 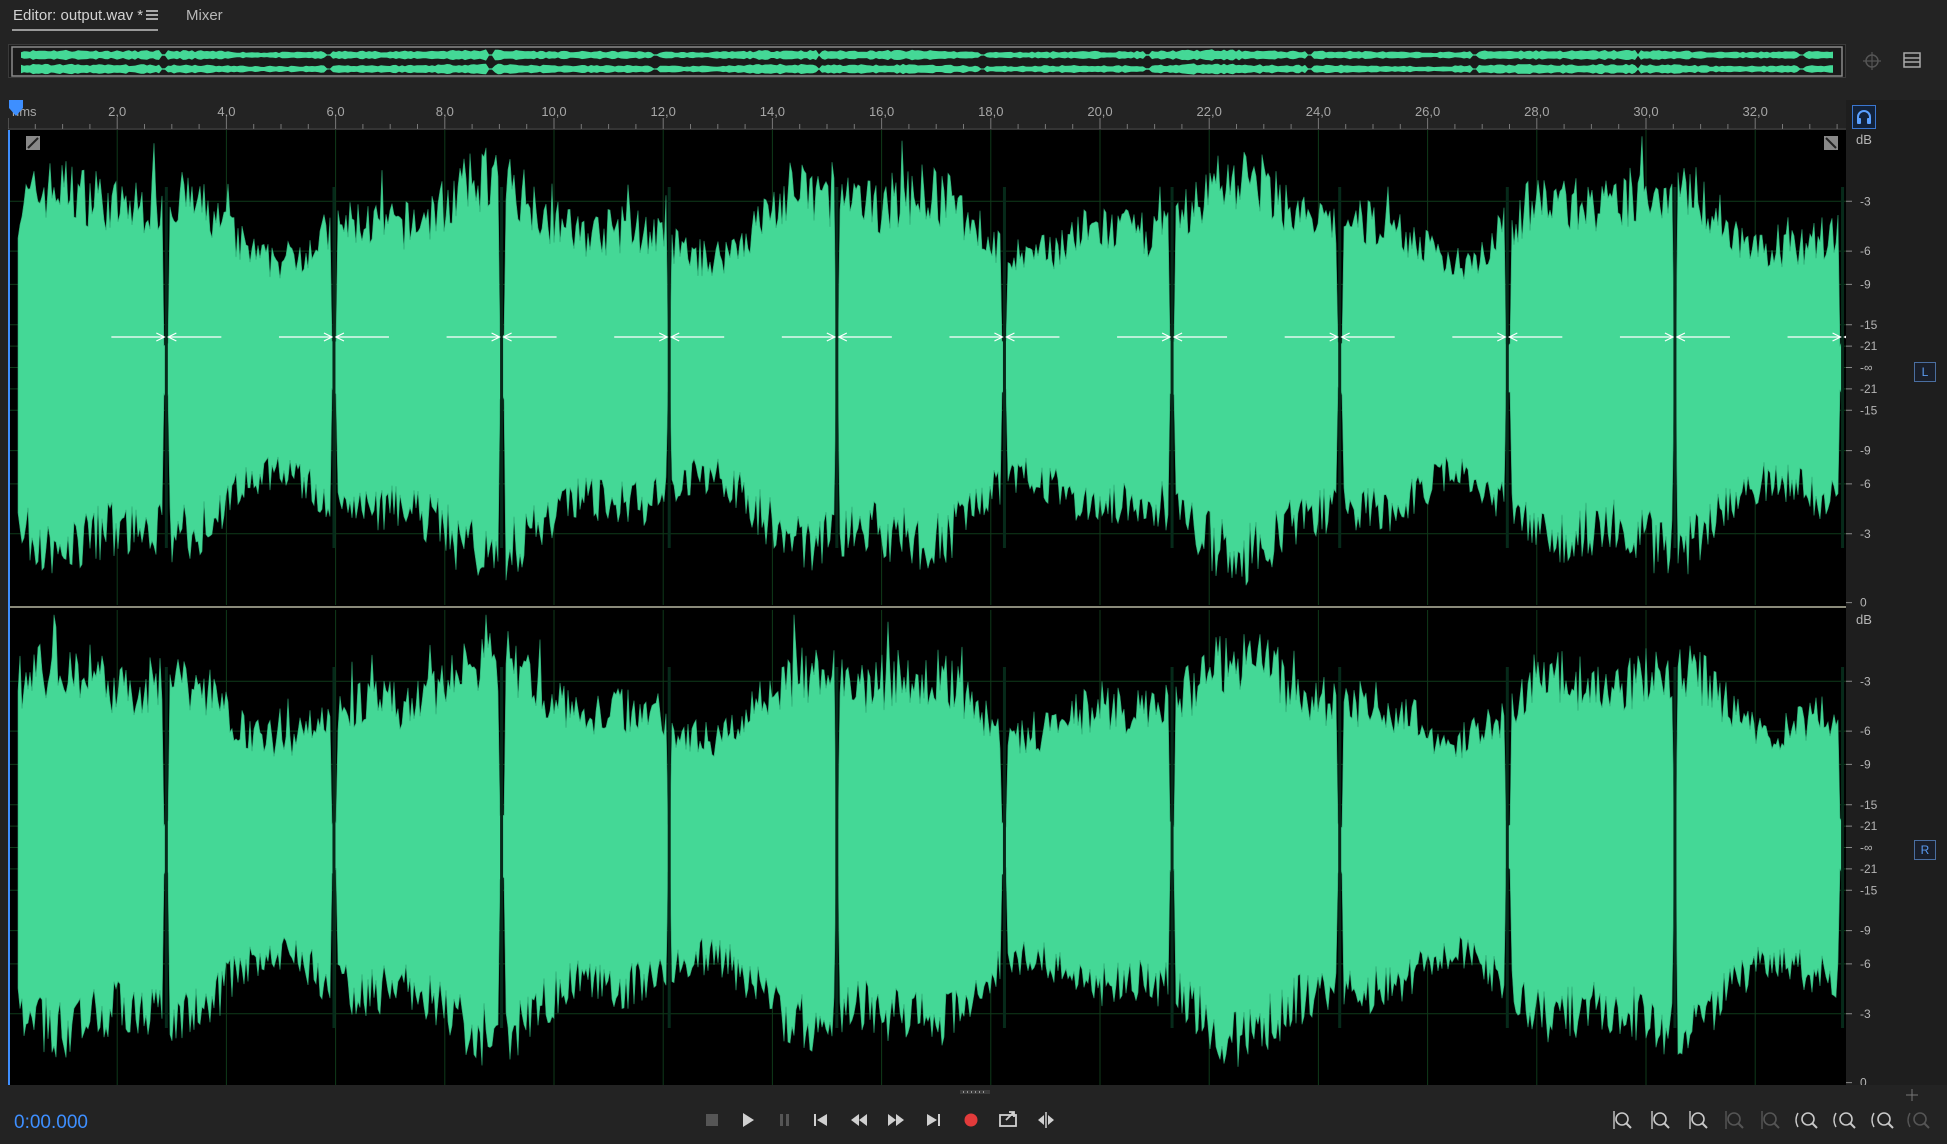 What do you see at coordinates (117, 111) in the screenshot?
I see `ruler-tick-label: 2,0` at bounding box center [117, 111].